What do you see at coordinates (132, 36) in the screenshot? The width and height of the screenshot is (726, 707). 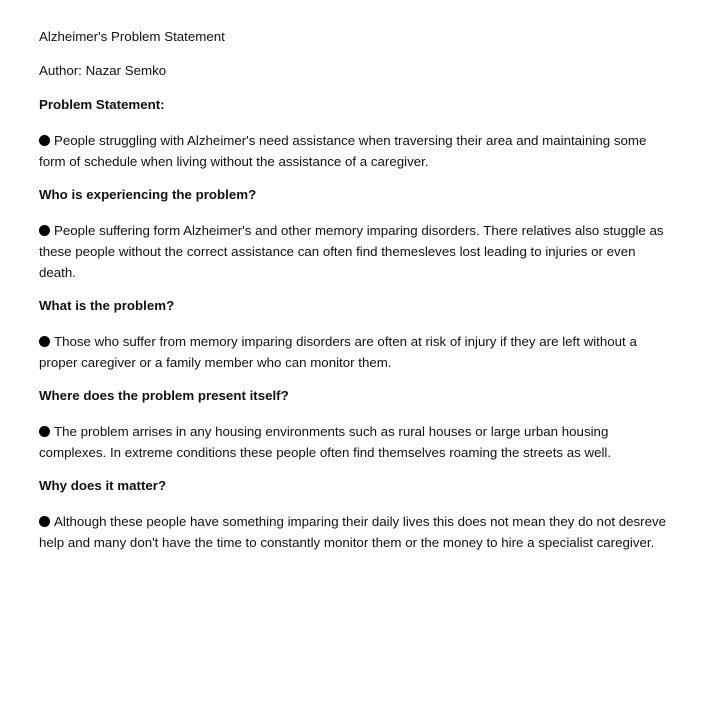 I see `document-title: Alzheimer's Problem Statement` at bounding box center [132, 36].